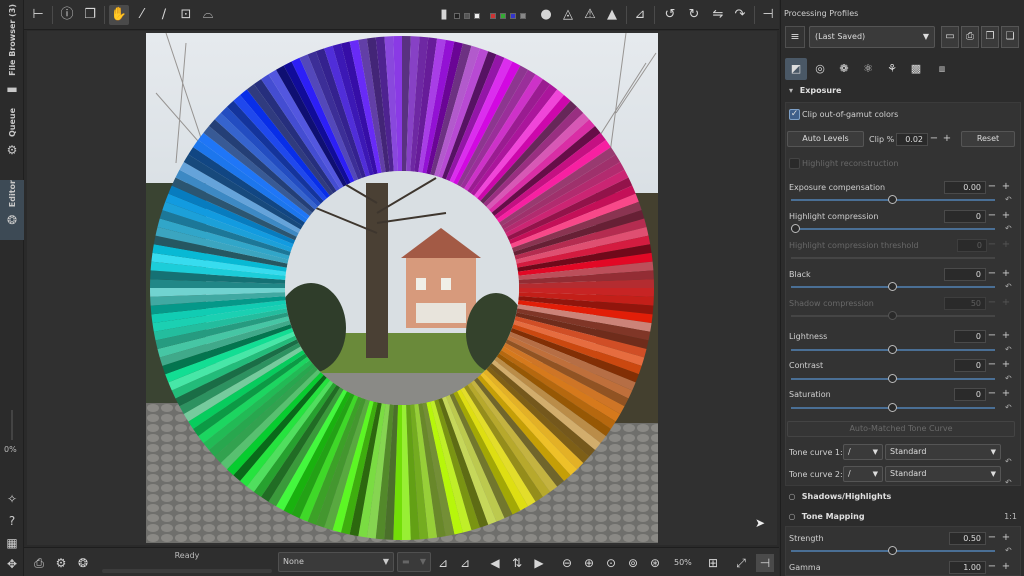  What do you see at coordinates (820, 69) in the screenshot?
I see `details-tab-icon: ◎` at bounding box center [820, 69].